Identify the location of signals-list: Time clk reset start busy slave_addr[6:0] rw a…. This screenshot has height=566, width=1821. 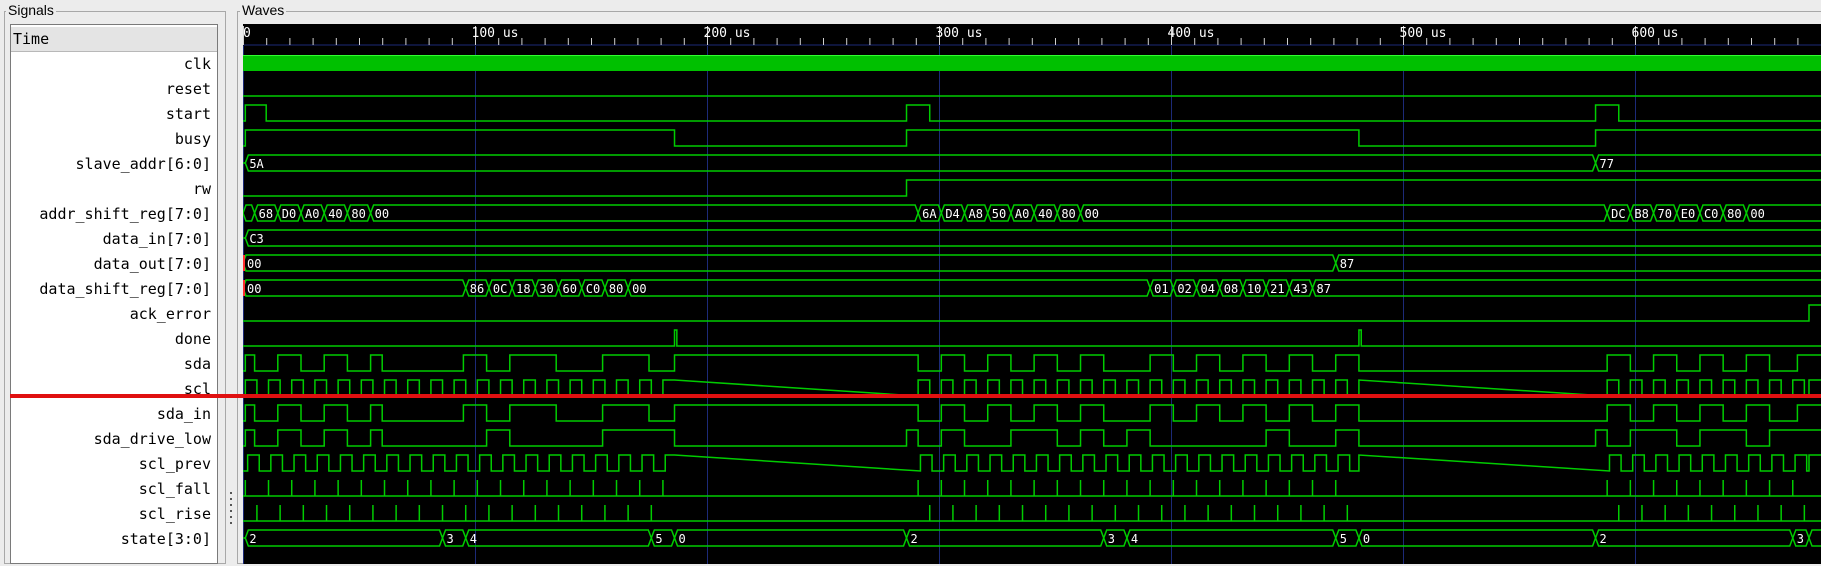
(114, 294).